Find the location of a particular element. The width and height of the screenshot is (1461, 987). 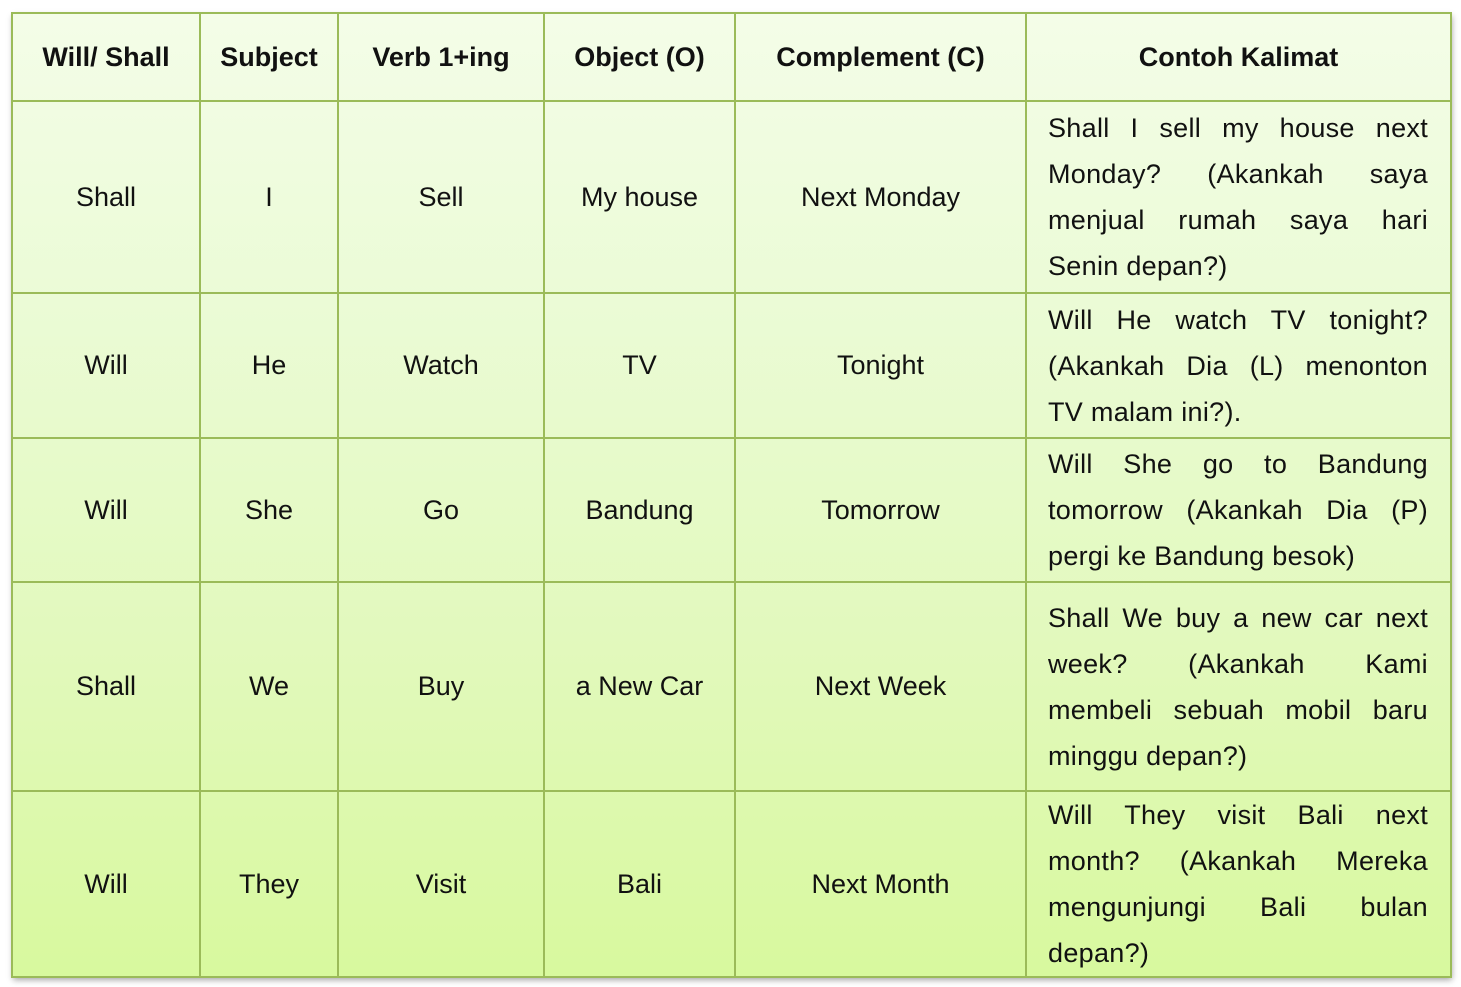

cell-object: My house is located at coordinates (639, 197).